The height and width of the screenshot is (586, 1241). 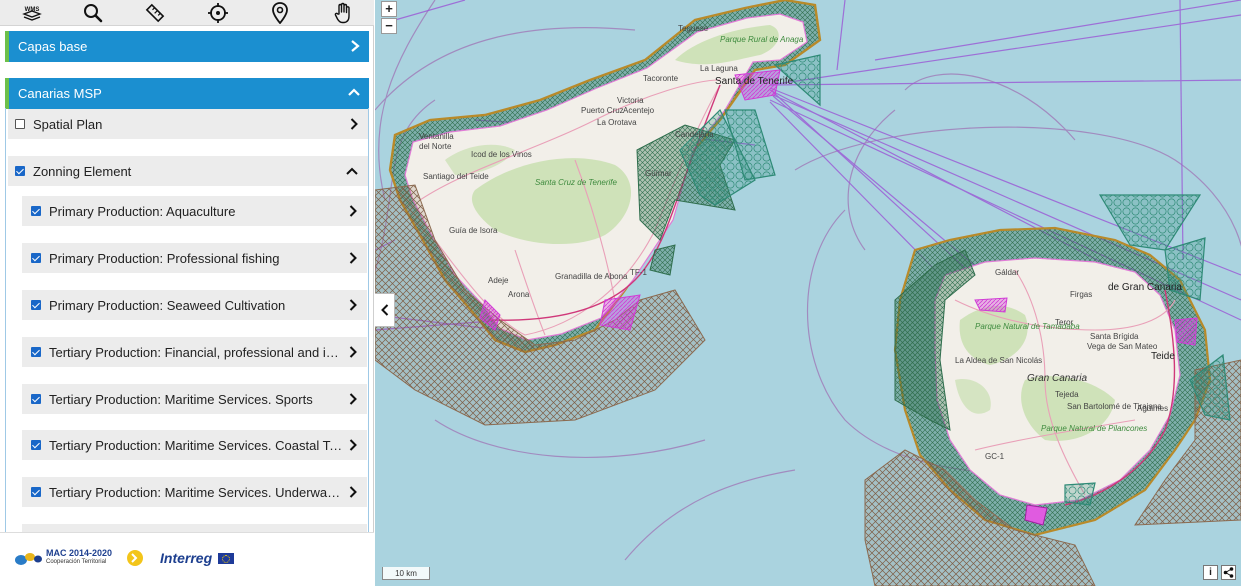 I want to click on scale-label: 10 km, so click(x=406, y=573).